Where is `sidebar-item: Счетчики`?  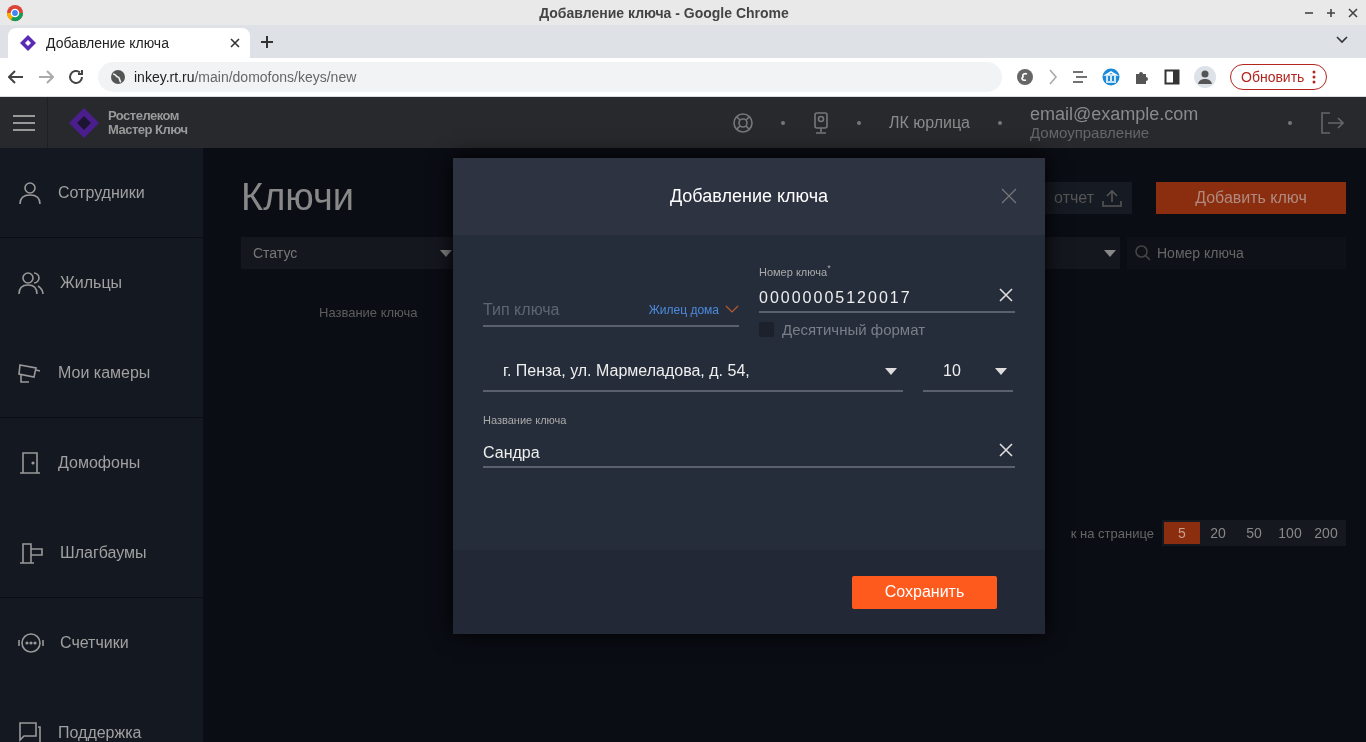
sidebar-item: Счетчики is located at coordinates (101, 643).